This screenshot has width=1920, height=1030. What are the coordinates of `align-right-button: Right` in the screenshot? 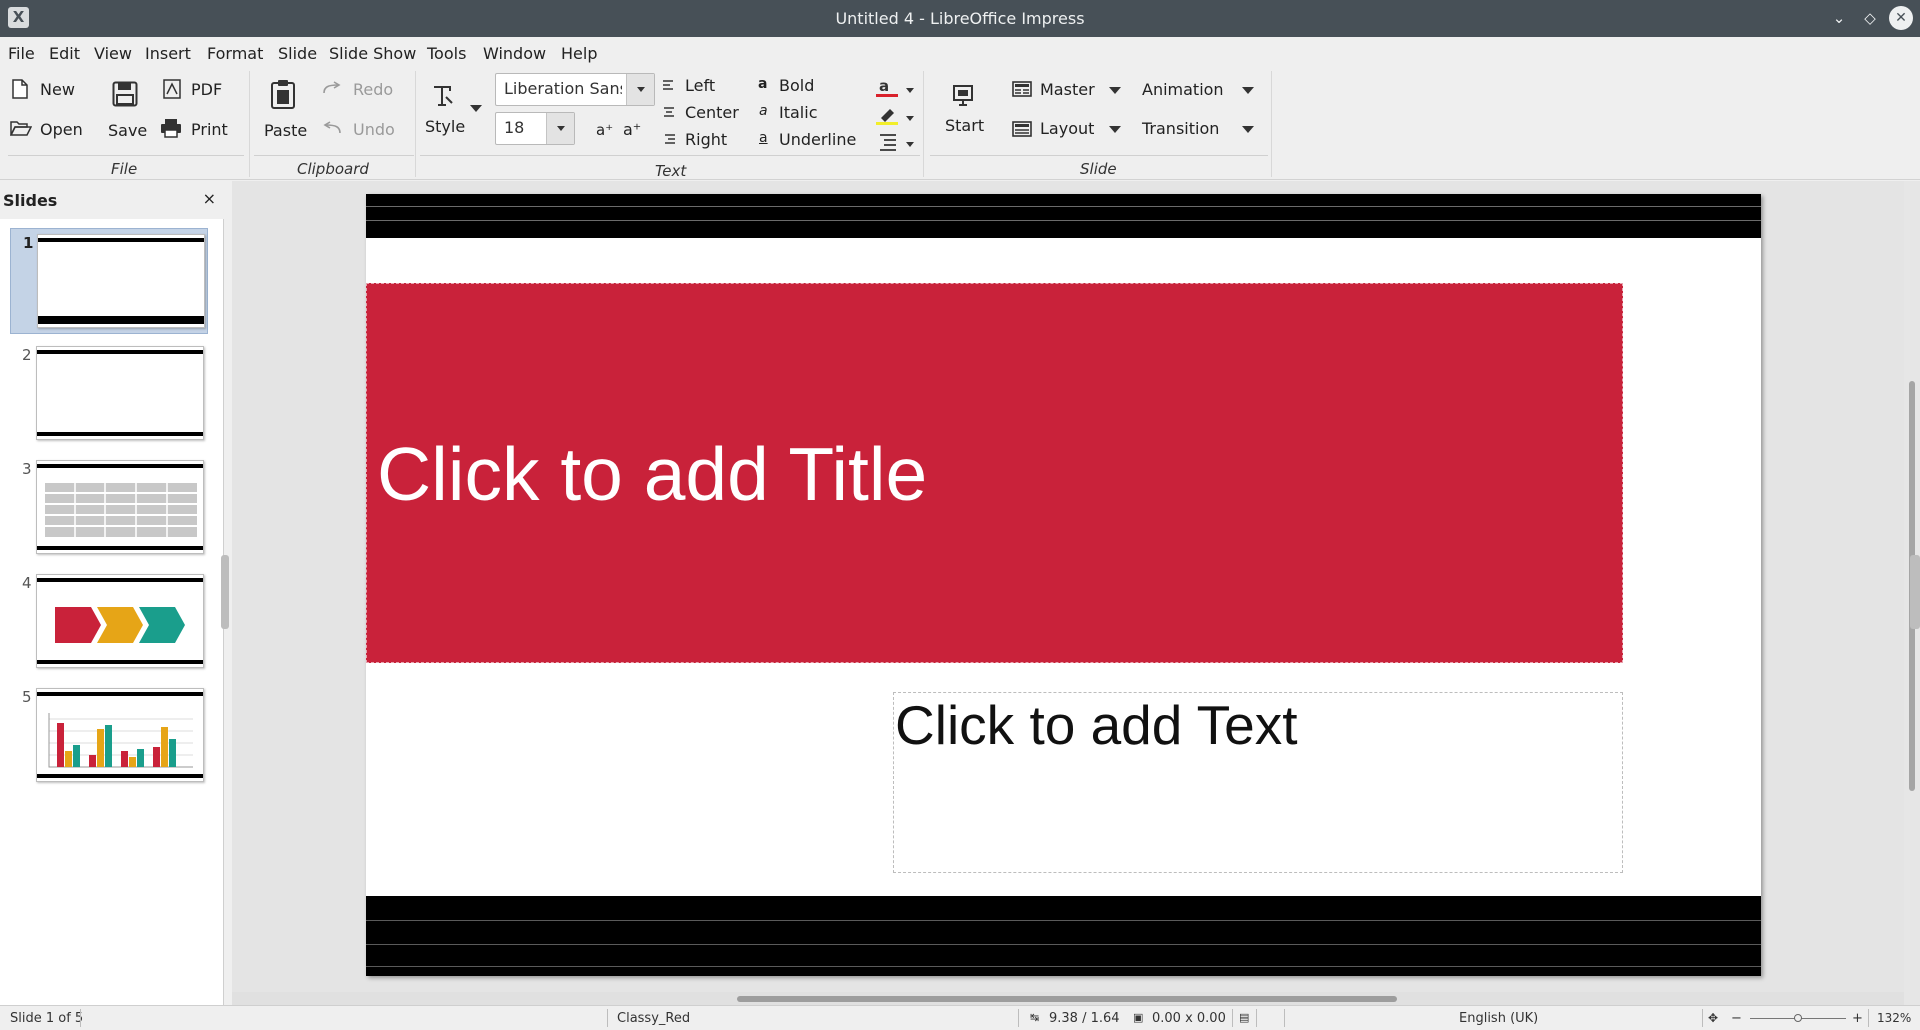 It's located at (706, 139).